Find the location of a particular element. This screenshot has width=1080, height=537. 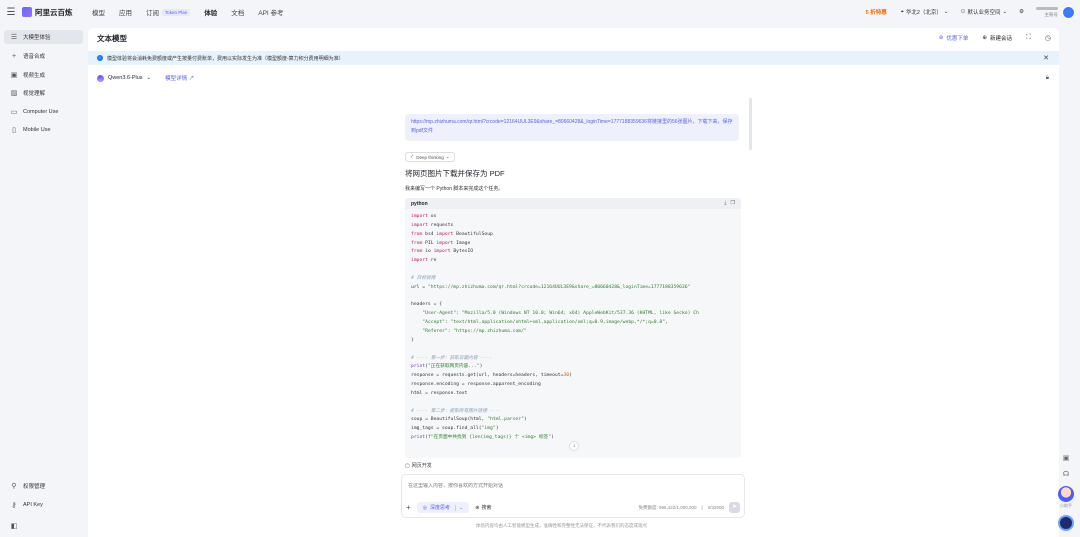

float-label: 小助手 is located at coordinates (1066, 505).